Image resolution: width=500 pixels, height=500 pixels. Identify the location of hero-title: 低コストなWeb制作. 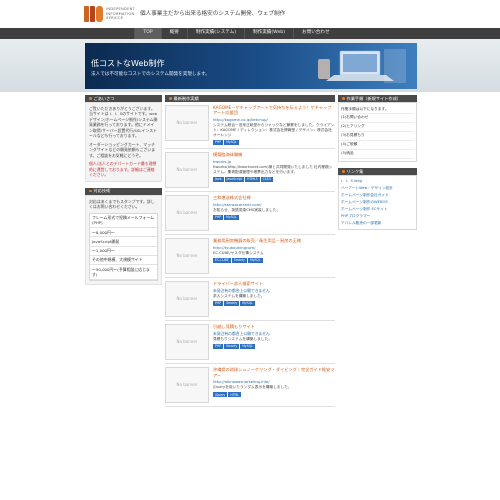
(128, 63).